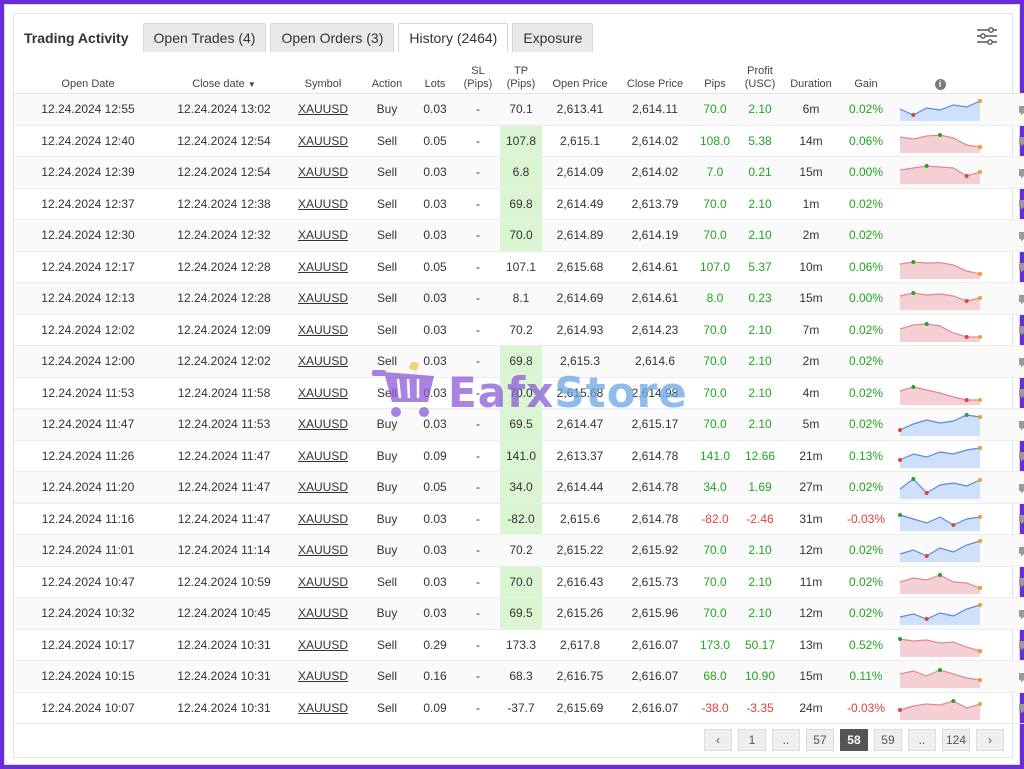 This screenshot has height=769, width=1024. I want to click on prev-page-button: ‹, so click(717, 740).